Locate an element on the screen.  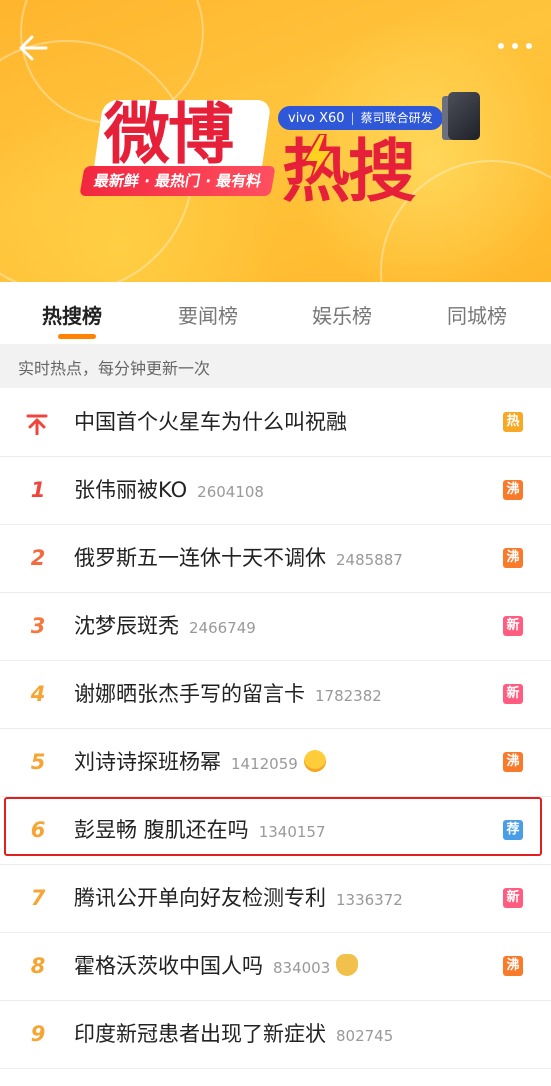
rank-number: 2 is located at coordinates (38, 558).